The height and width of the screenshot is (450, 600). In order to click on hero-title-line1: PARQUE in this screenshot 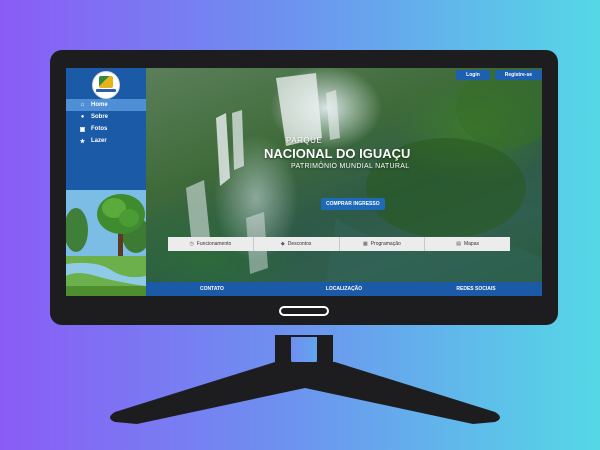, I will do `click(304, 140)`.